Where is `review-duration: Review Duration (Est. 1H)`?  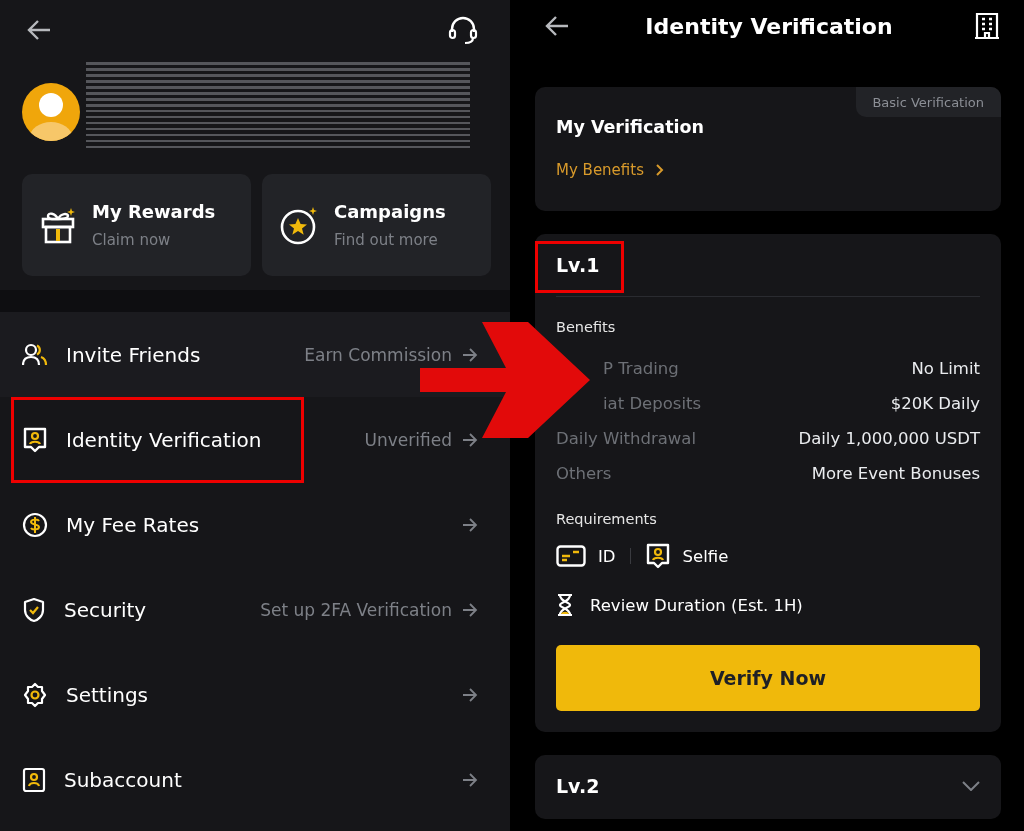 review-duration: Review Duration (Est. 1H) is located at coordinates (696, 605).